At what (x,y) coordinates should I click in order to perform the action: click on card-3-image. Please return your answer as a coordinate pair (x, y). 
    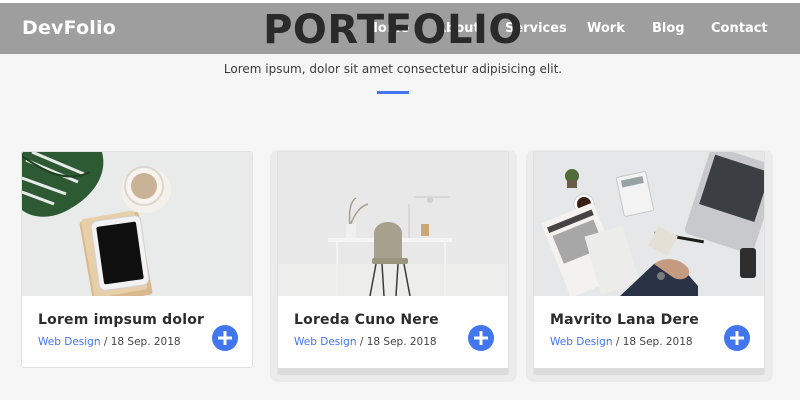
    Looking at the image, I should click on (649, 224).